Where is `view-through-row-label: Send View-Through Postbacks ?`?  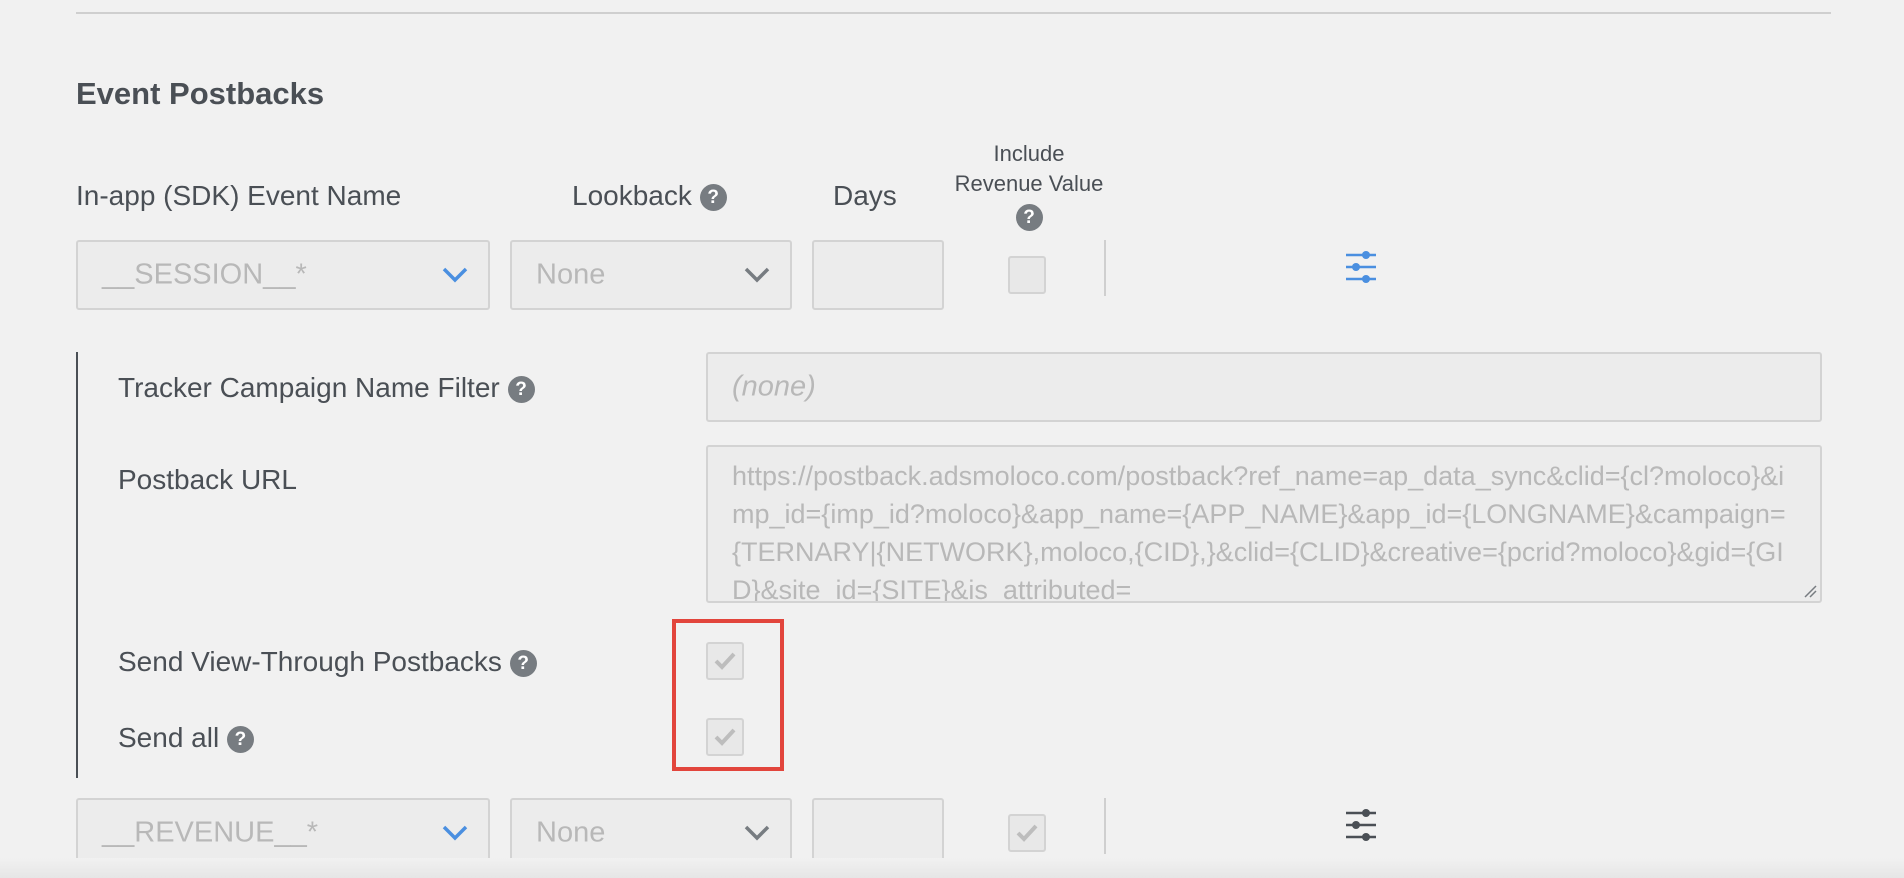 view-through-row-label: Send View-Through Postbacks ? is located at coordinates (327, 662).